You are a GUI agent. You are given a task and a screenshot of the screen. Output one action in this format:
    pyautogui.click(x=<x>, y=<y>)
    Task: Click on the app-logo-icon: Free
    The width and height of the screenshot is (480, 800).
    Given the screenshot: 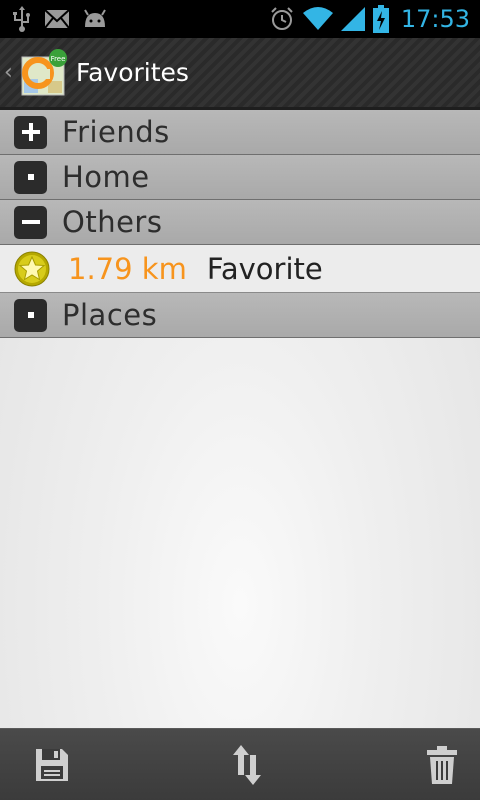 What is the action you would take?
    pyautogui.click(x=44, y=71)
    